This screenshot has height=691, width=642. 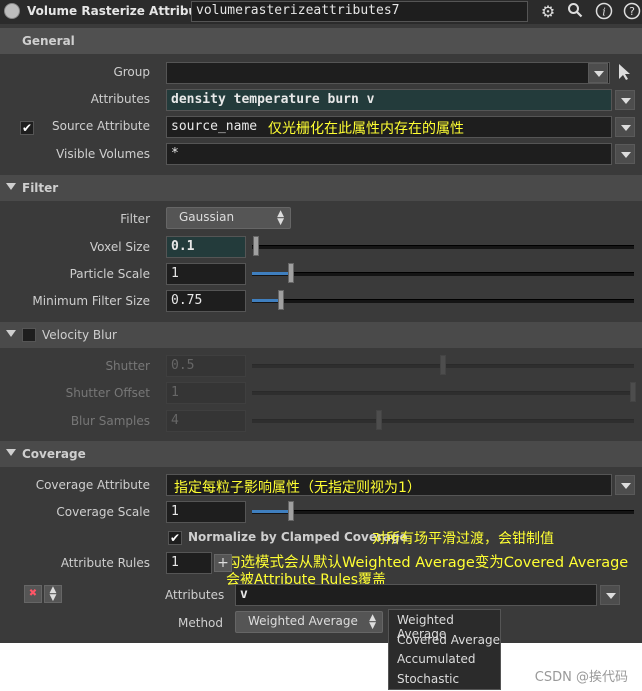 What do you see at coordinates (610, 595) in the screenshot?
I see `rule-attributes-menu-button` at bounding box center [610, 595].